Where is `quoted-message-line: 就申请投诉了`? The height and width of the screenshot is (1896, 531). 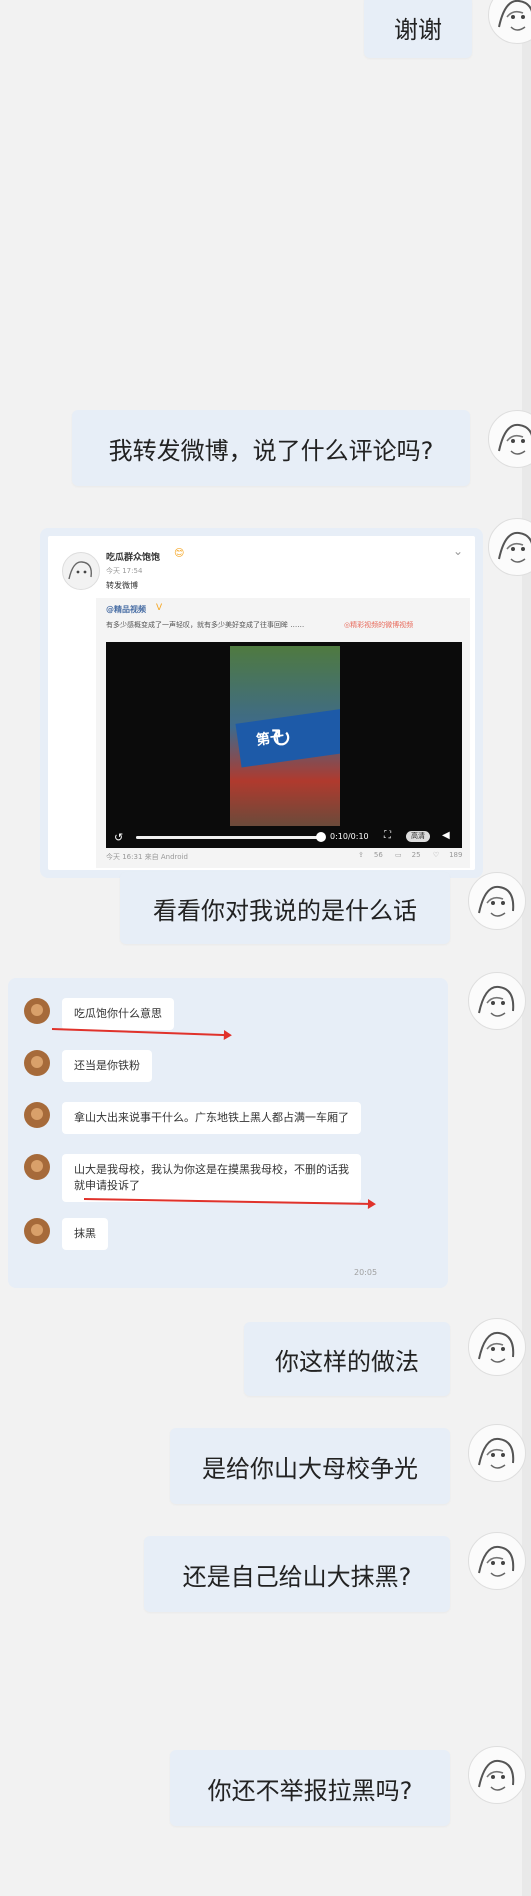
quoted-message-line: 就申请投诉了 is located at coordinates (107, 1185).